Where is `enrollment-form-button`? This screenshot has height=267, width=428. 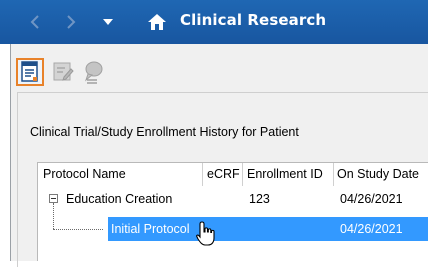 enrollment-form-button is located at coordinates (30, 72).